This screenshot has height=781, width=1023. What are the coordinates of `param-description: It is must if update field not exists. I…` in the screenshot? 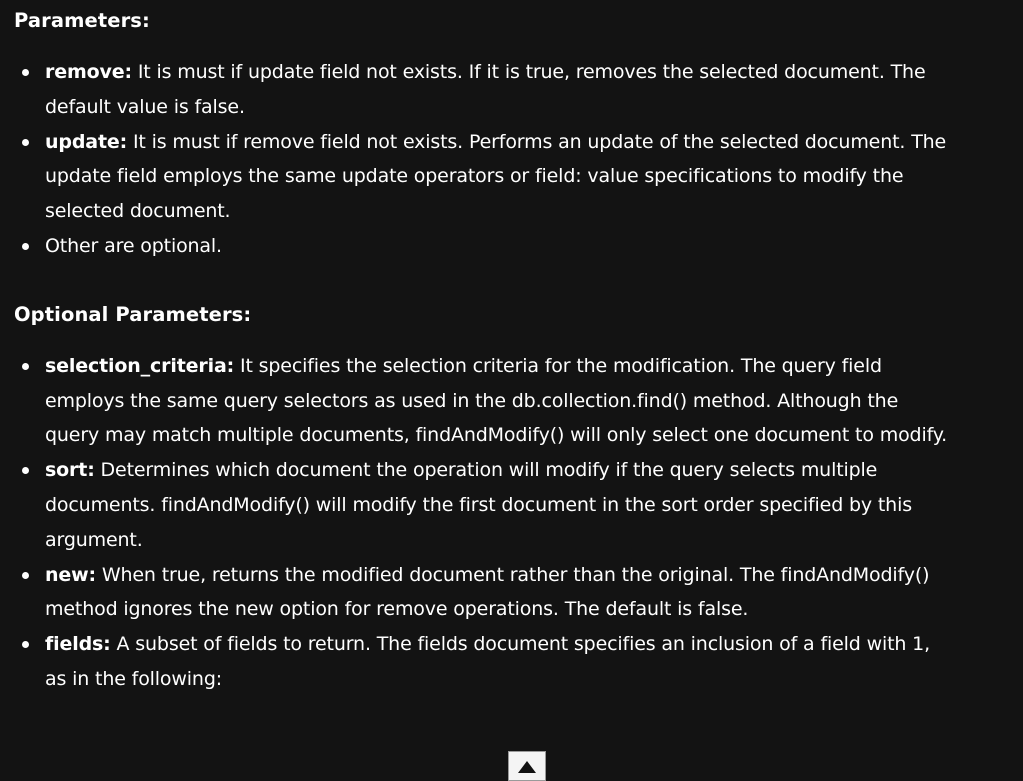 It's located at (485, 89).